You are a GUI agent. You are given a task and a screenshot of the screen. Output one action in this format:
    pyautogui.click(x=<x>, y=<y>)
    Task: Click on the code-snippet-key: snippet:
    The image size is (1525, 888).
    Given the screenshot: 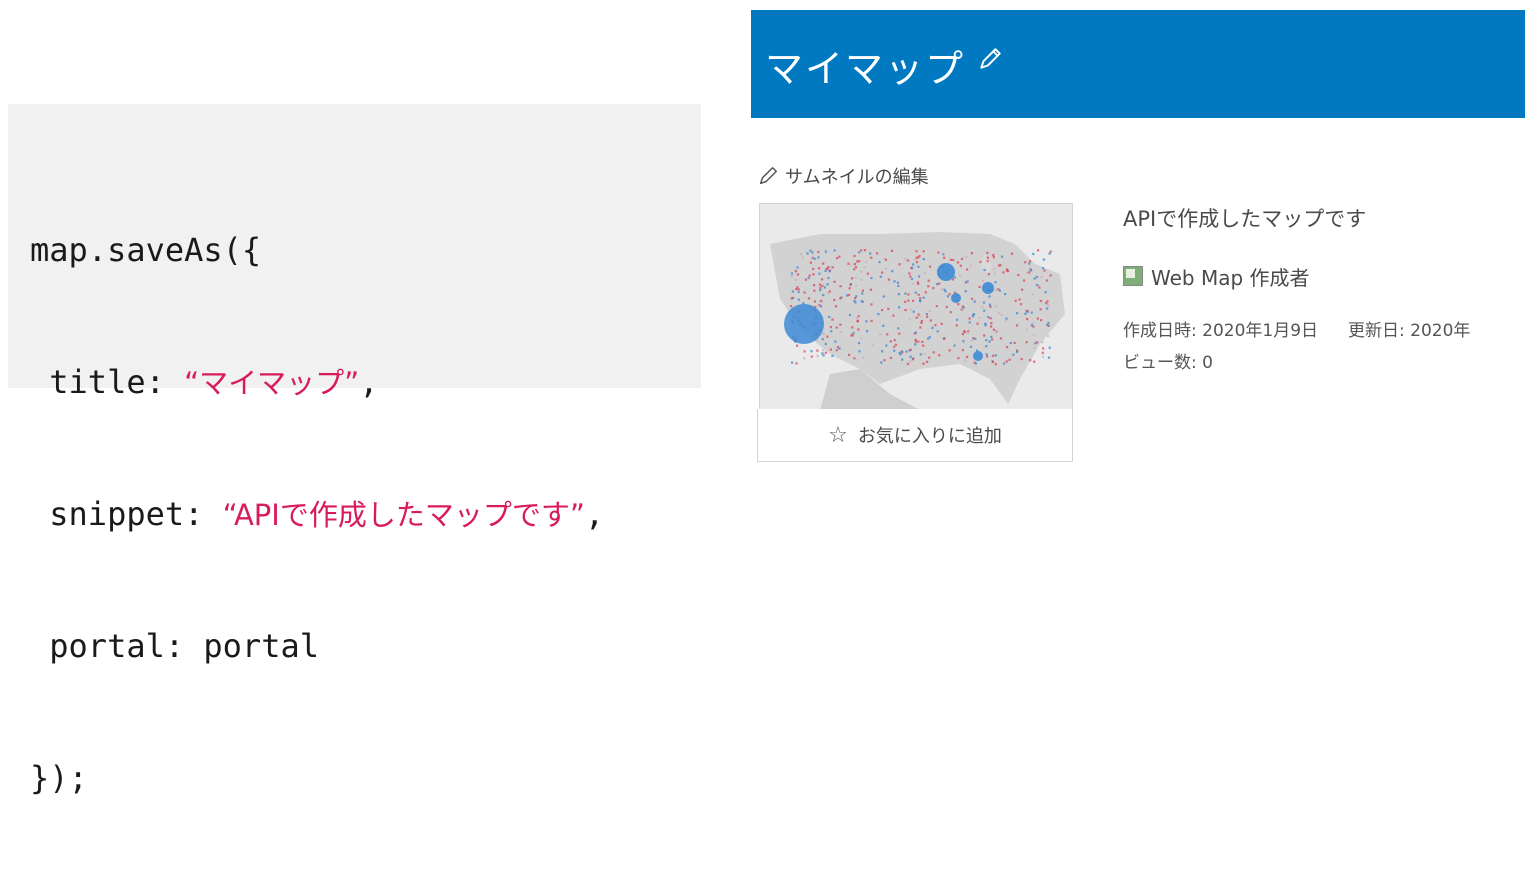 What is the action you would take?
    pyautogui.click(x=126, y=514)
    